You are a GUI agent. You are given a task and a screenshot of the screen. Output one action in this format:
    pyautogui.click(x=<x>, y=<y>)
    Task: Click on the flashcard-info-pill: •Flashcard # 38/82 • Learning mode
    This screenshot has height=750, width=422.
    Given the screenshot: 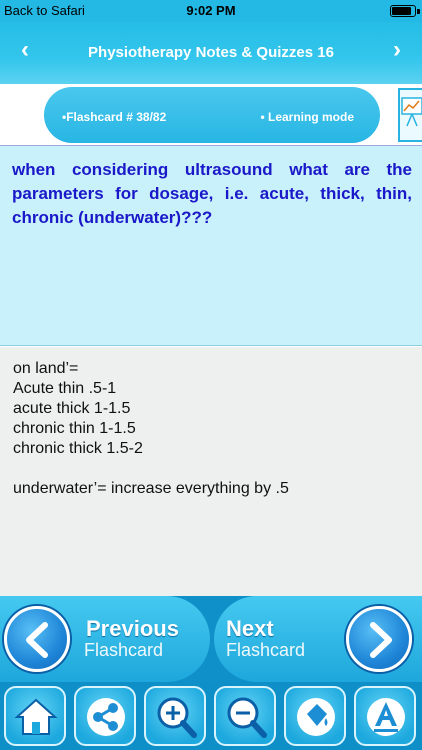 What is the action you would take?
    pyautogui.click(x=212, y=115)
    